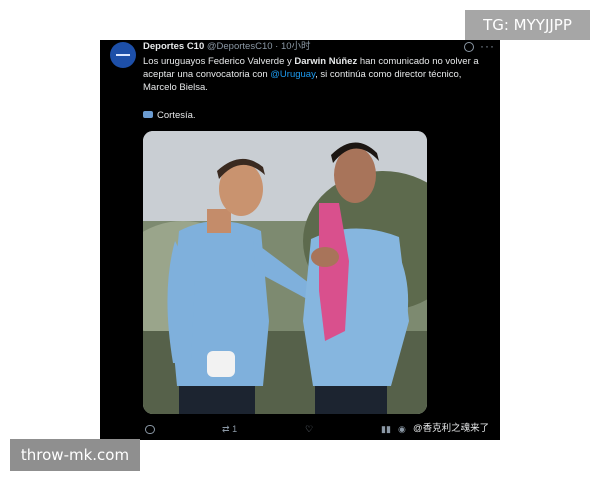  What do you see at coordinates (219, 221) in the screenshot?
I see `left-player-neck` at bounding box center [219, 221].